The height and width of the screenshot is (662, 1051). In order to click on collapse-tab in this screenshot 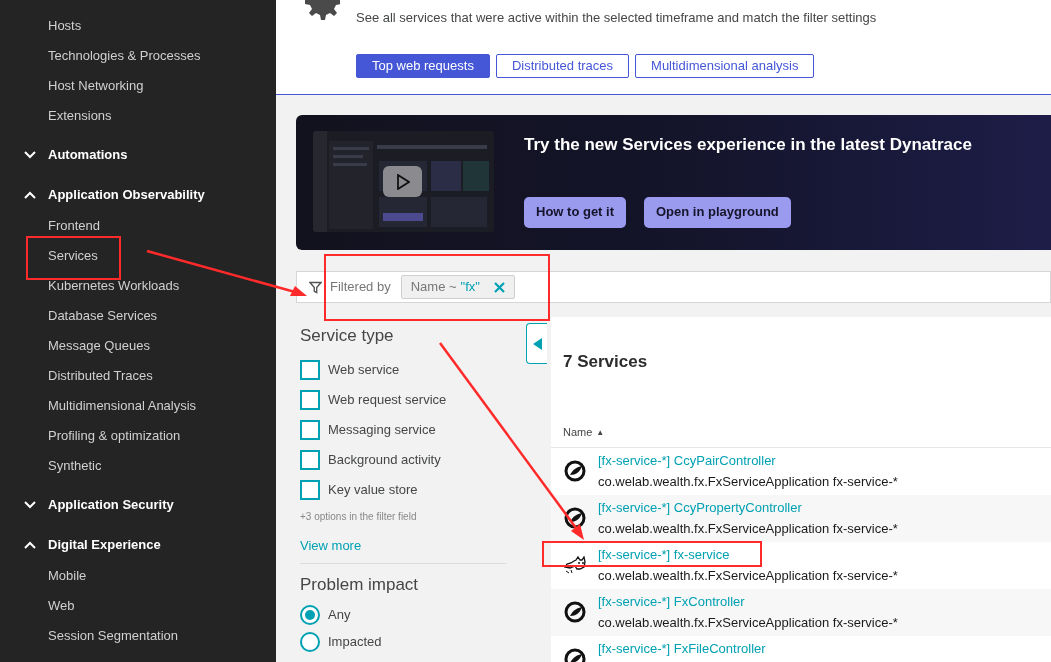, I will do `click(536, 343)`.